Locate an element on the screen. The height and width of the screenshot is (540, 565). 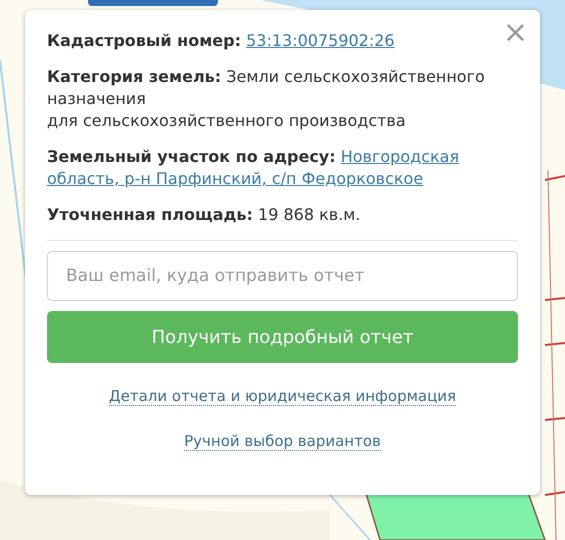
submit-button: Получить подробный отчет is located at coordinates (282, 337).